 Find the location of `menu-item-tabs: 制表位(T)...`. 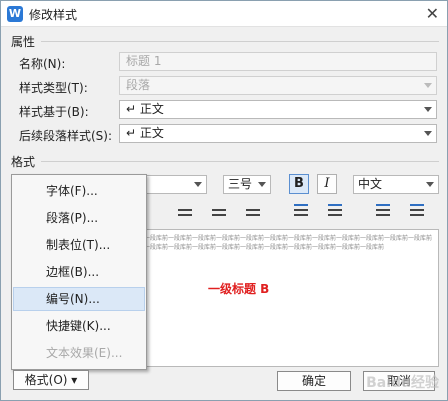

menu-item-tabs: 制表位(T)... is located at coordinates (79, 245).